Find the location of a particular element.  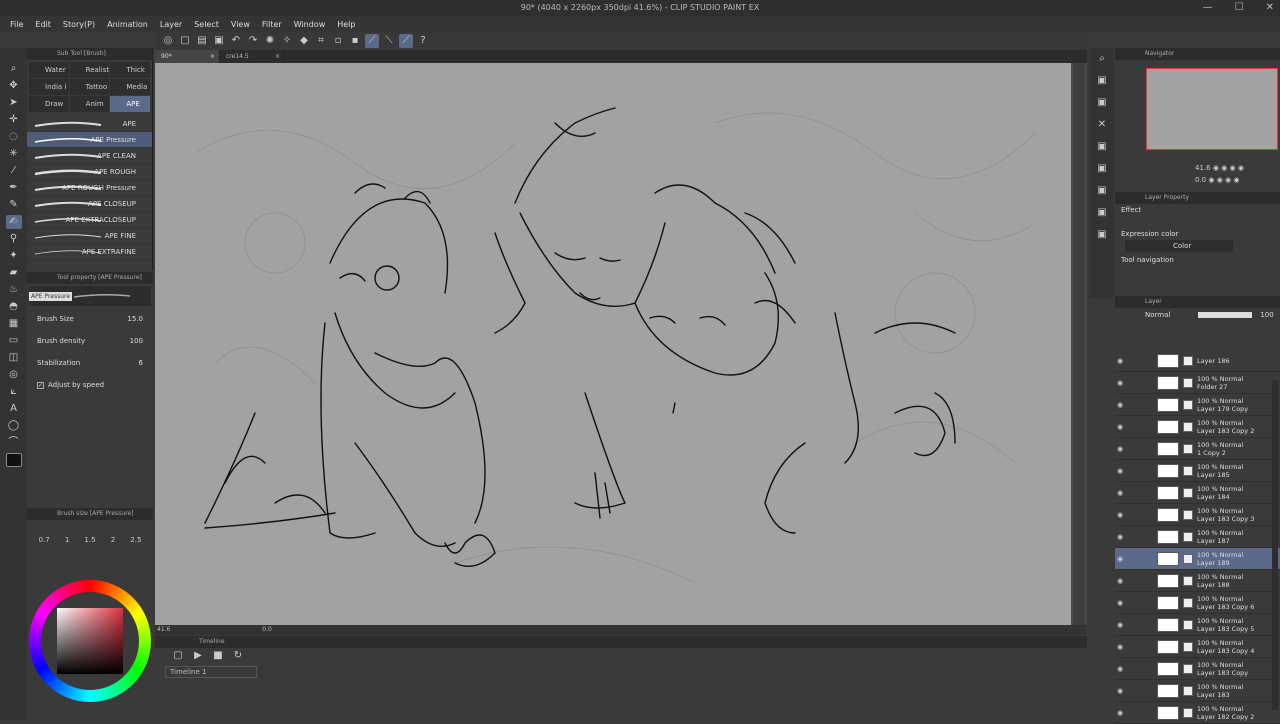

app-logo-icon: ◎ is located at coordinates (168, 41).